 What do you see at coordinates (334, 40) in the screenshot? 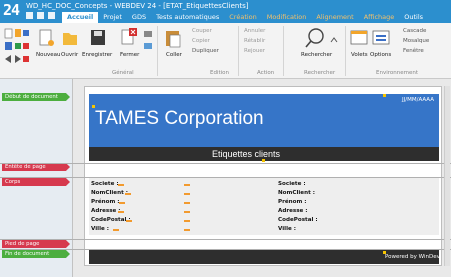
I see `chevron-up-icon` at bounding box center [334, 40].